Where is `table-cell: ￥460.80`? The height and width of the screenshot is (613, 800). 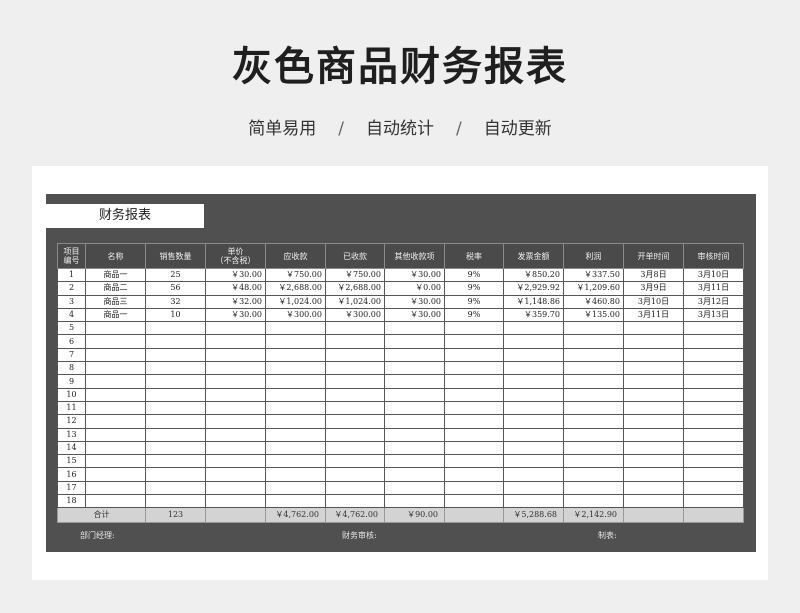
table-cell: ￥460.80 is located at coordinates (593, 301).